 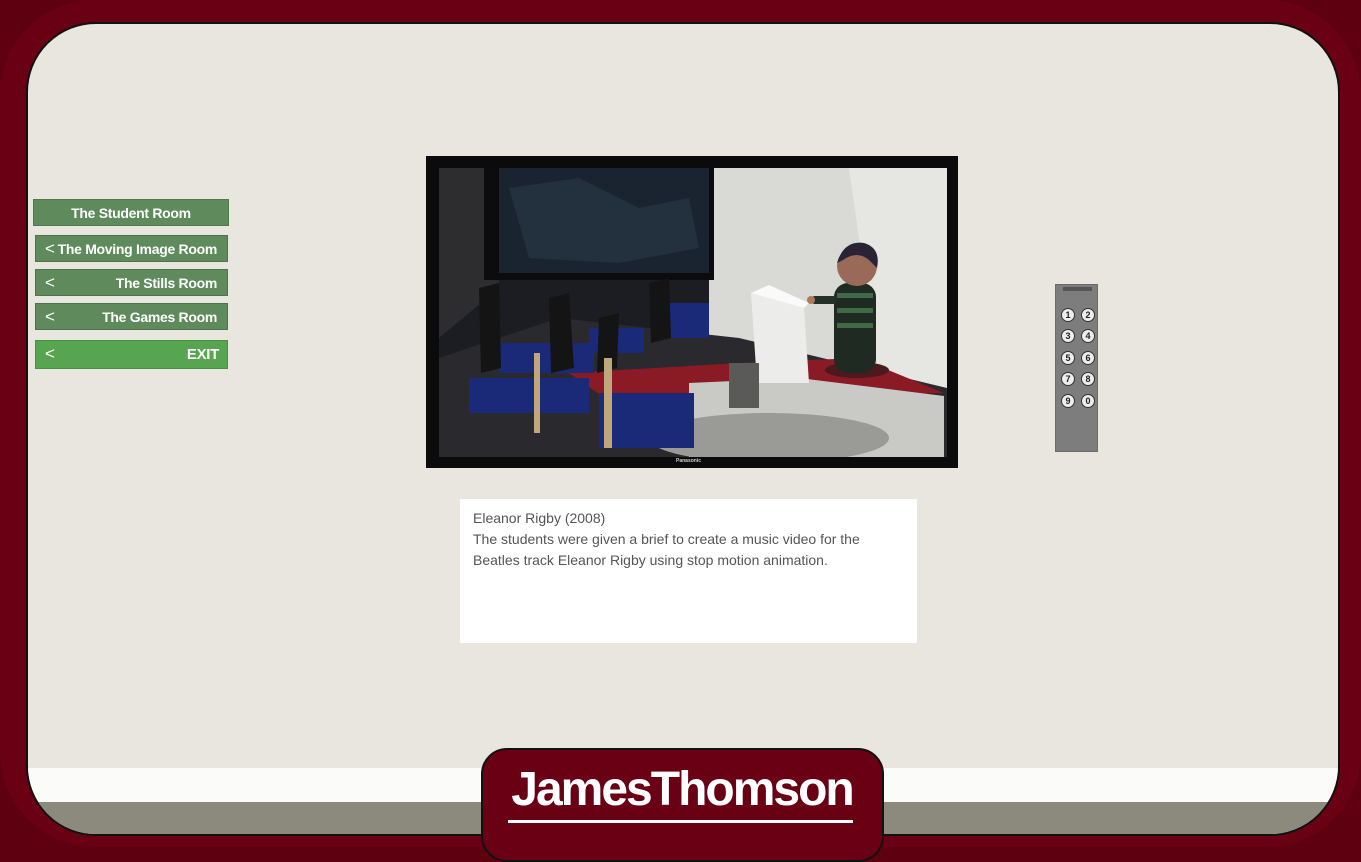 I want to click on exit-label: EXIT, so click(x=202, y=354).